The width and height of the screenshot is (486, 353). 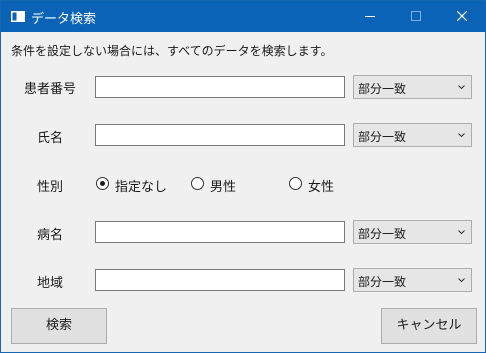 I want to click on disease-label: 病名, so click(x=50, y=235).